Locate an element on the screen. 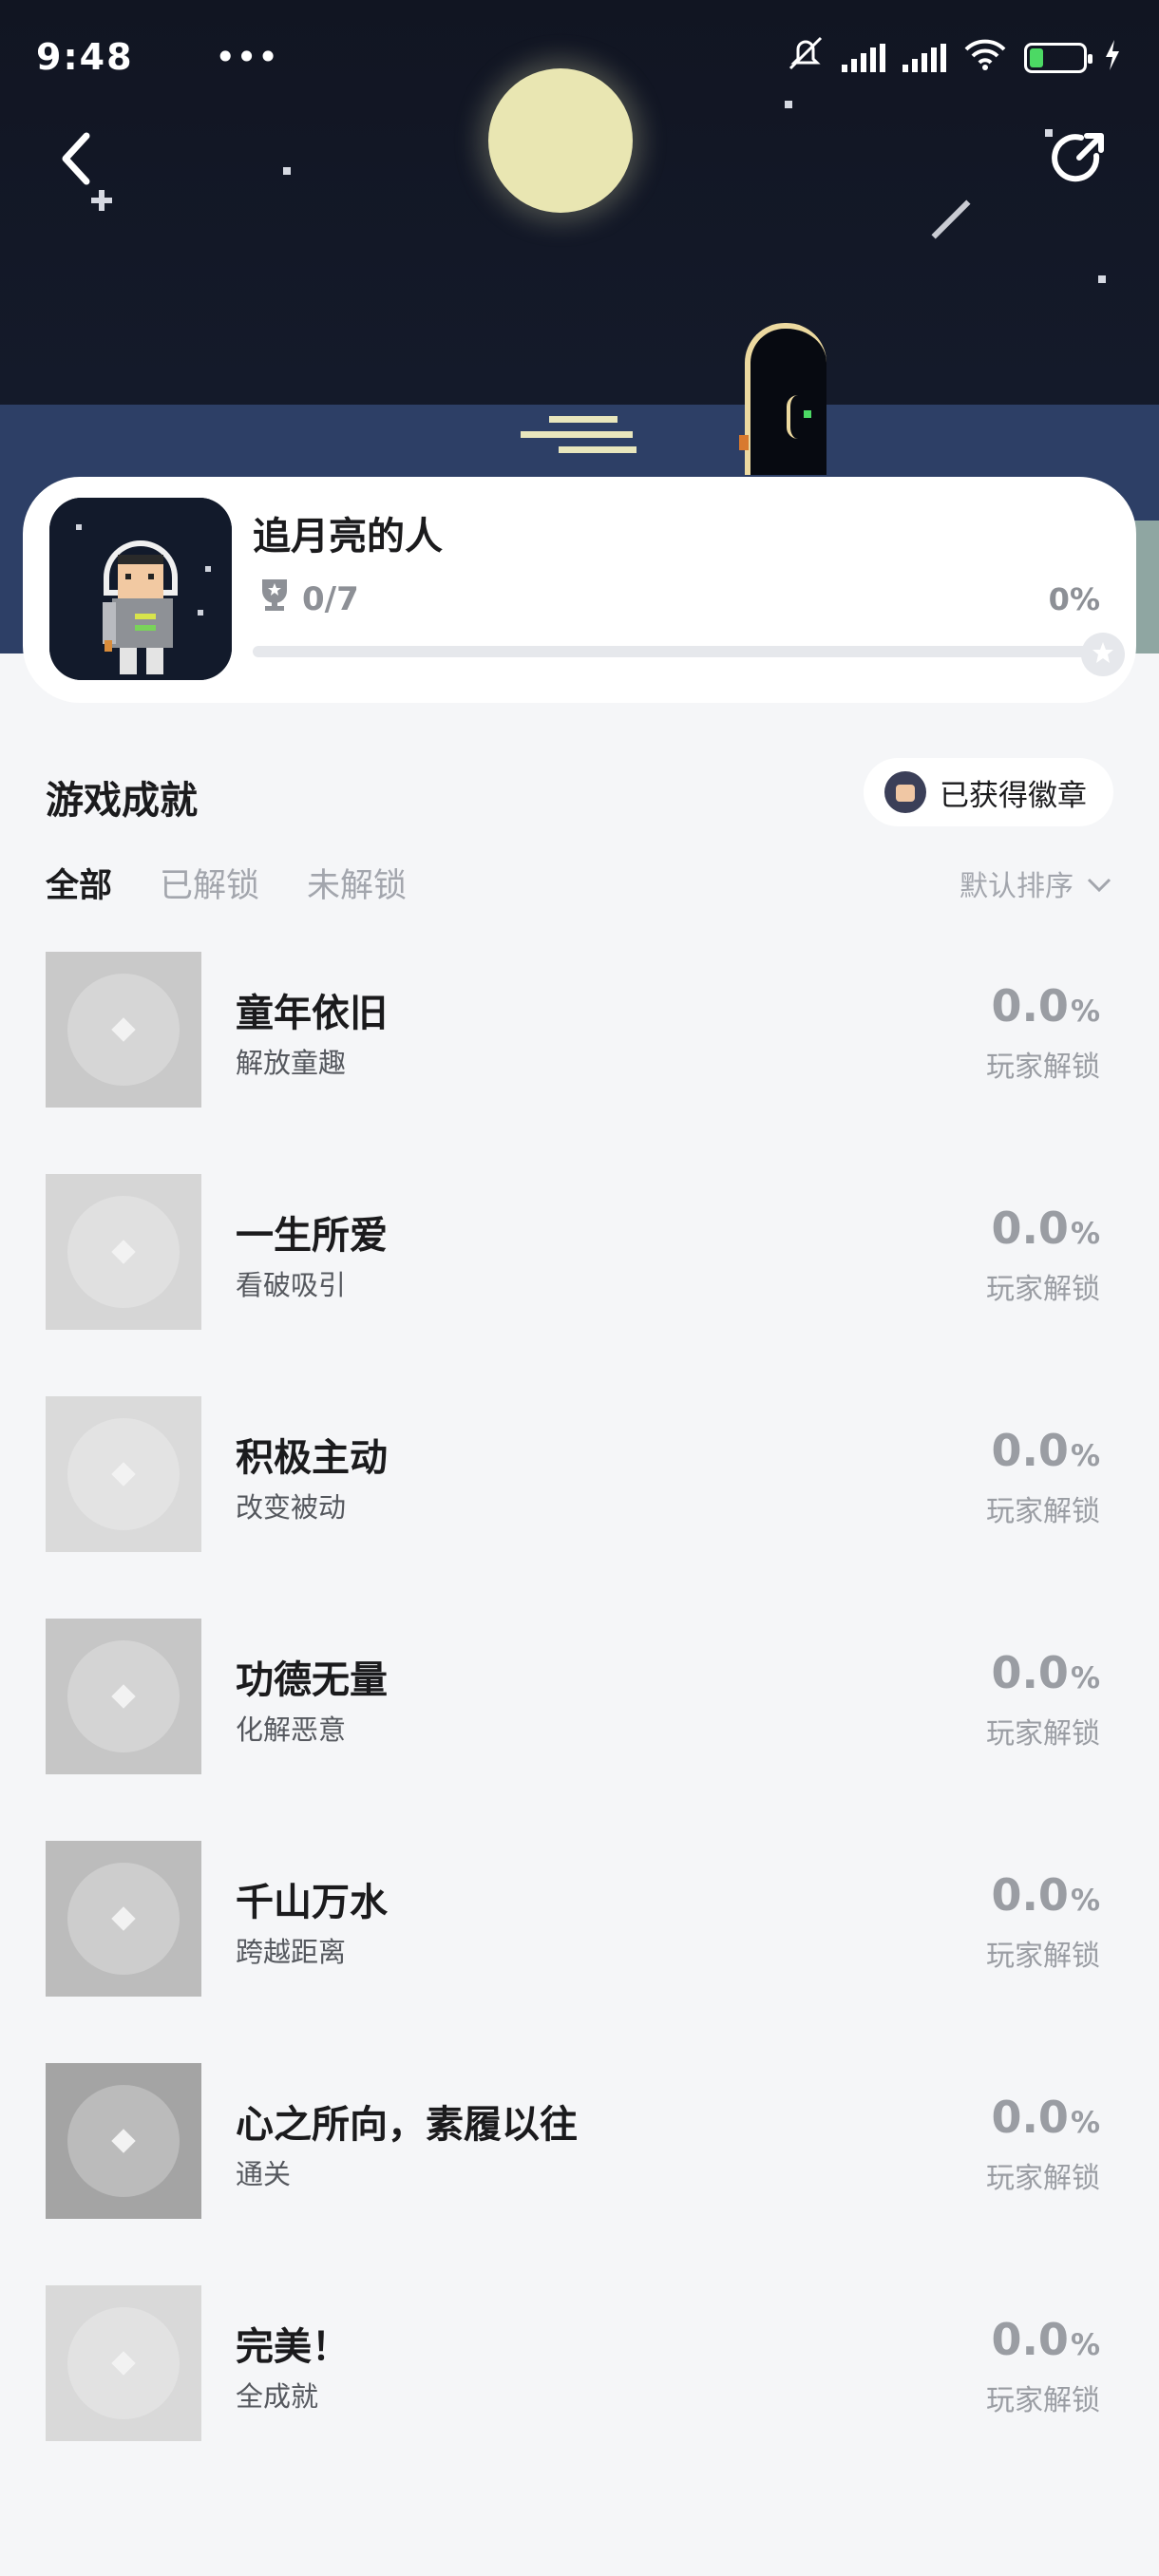  earned-badges-button: 已获得徽章 is located at coordinates (988, 792).